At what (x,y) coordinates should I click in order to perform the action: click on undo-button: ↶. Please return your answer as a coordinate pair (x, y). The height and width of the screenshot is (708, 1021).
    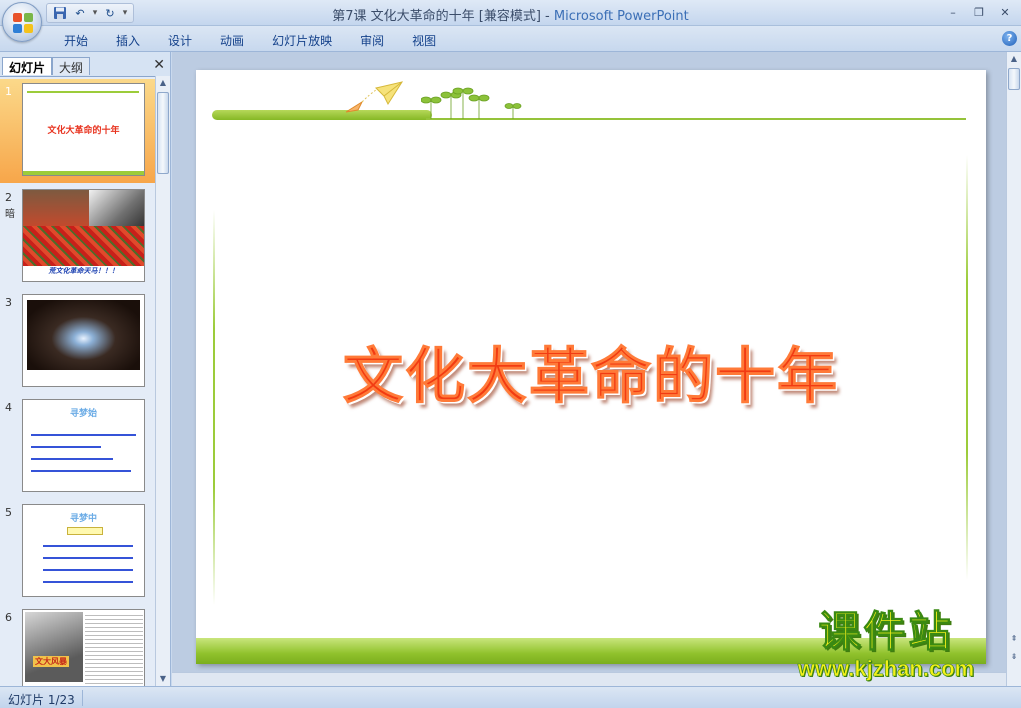
    Looking at the image, I should click on (80, 13).